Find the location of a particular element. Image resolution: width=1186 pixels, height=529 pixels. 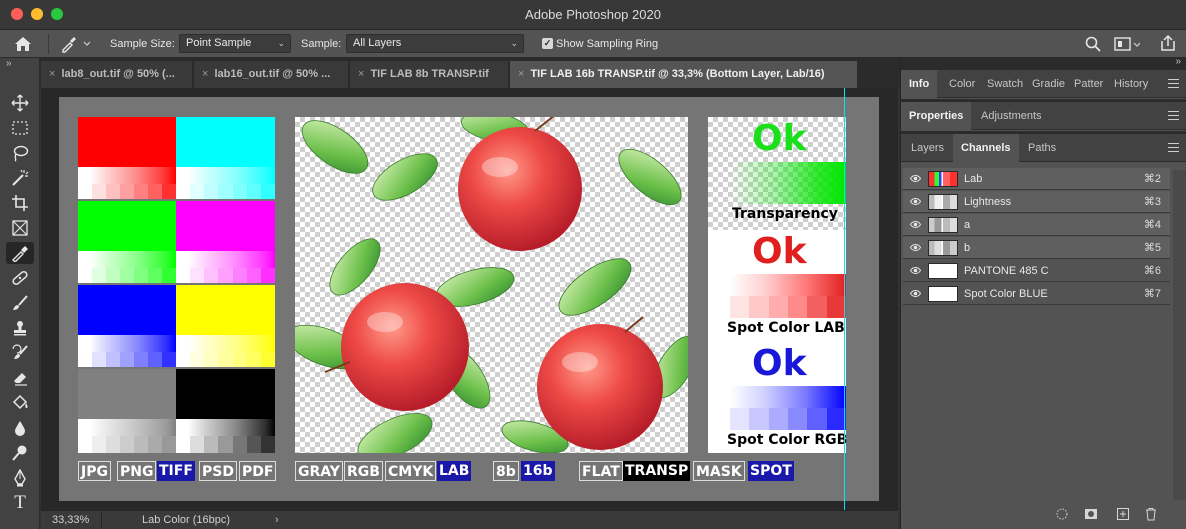

sample-size-select: Point Sample ⌄ is located at coordinates (235, 43).